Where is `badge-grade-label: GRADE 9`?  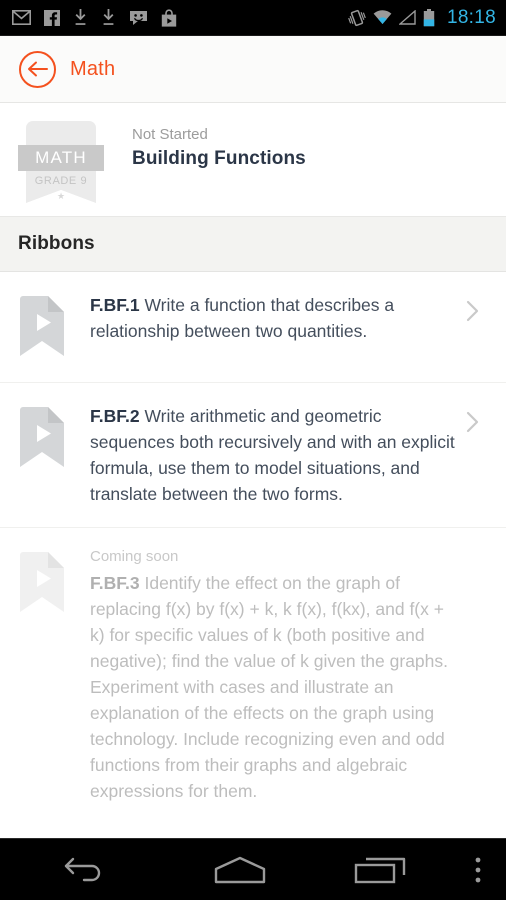
badge-grade-label: GRADE 9 is located at coordinates (61, 181).